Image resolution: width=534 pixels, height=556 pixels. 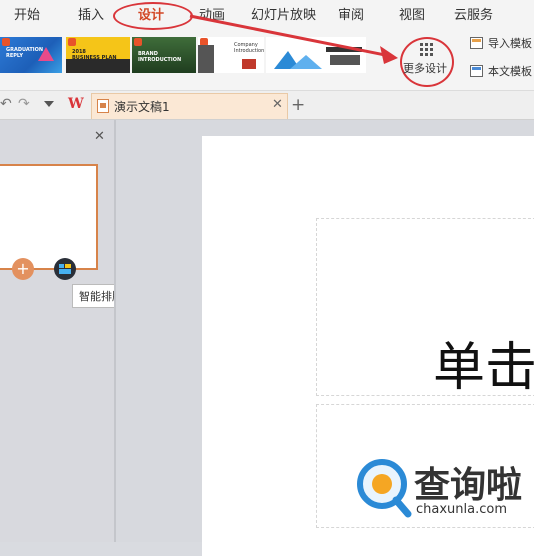 I want to click on this-doc-template-button: 本文模板, so click(x=501, y=72).